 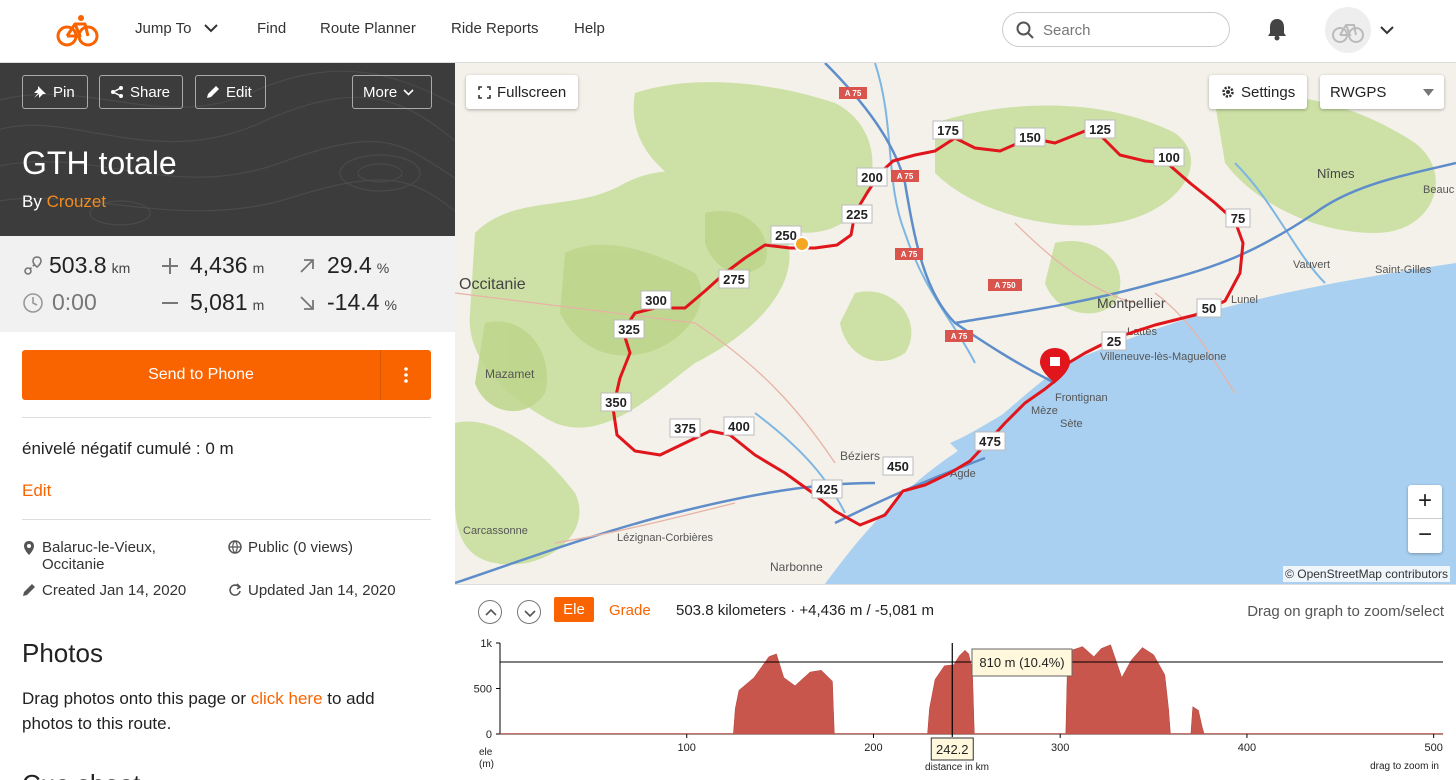 I want to click on cursor-tooltip: 810 m (10.4%), so click(x=1022, y=662).